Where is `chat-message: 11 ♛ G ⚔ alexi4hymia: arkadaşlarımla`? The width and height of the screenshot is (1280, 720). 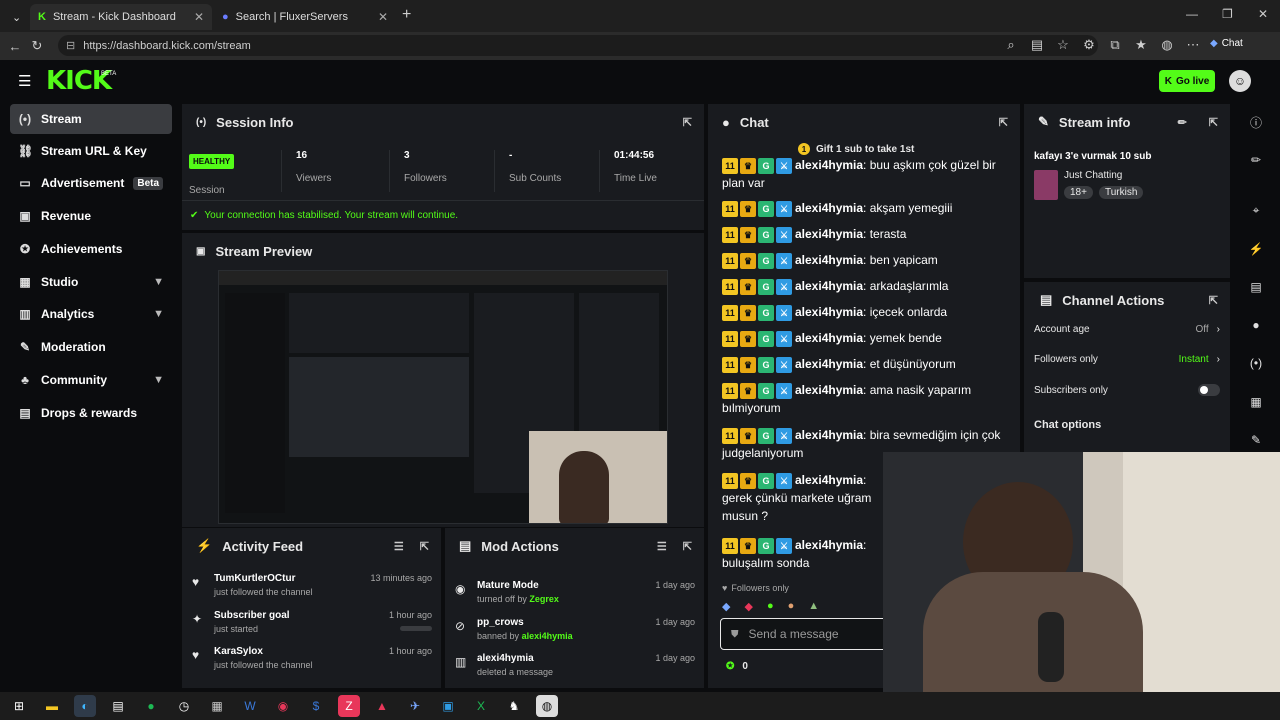
chat-message: 11 ♛ G ⚔ alexi4hymia: arkadaşlarımla is located at coordinates (862, 286).